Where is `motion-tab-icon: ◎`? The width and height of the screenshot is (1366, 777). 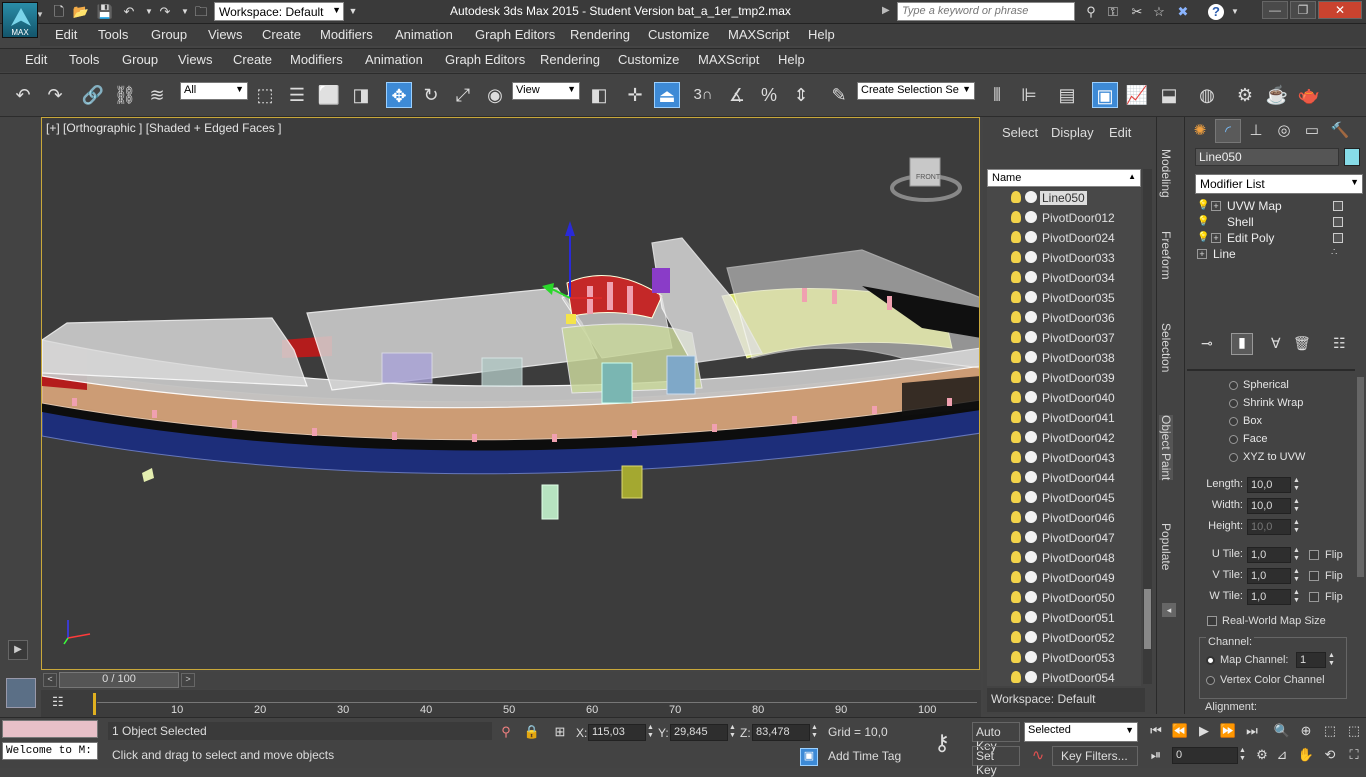
motion-tab-icon: ◎ is located at coordinates (1284, 131).